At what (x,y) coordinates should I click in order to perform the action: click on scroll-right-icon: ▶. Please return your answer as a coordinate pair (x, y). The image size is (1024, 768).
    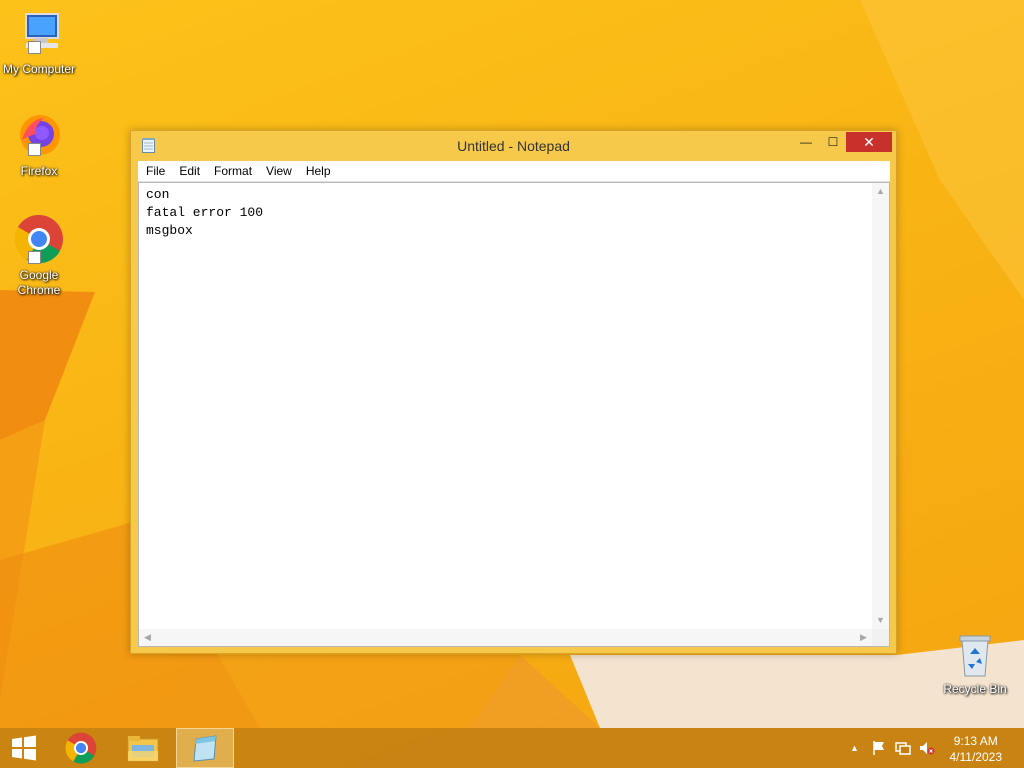
    Looking at the image, I should click on (863, 637).